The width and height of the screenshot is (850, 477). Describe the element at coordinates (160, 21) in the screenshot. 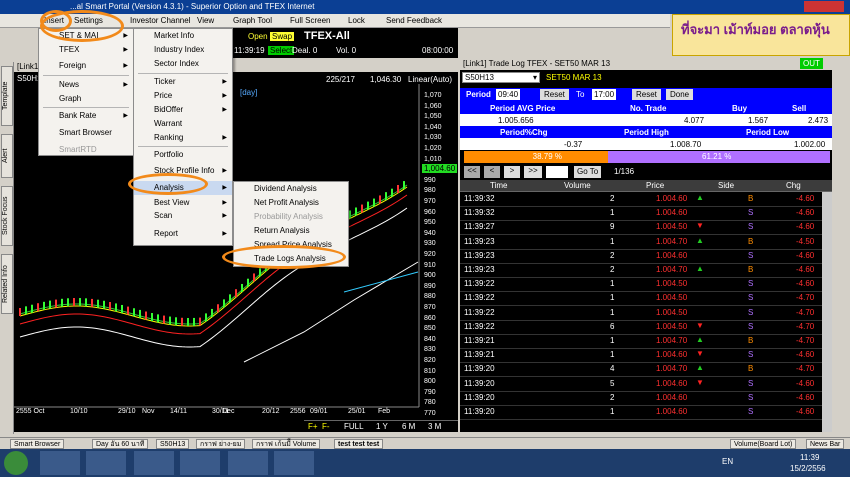

I see `menu-investor-channel: Investor Channel` at that location.